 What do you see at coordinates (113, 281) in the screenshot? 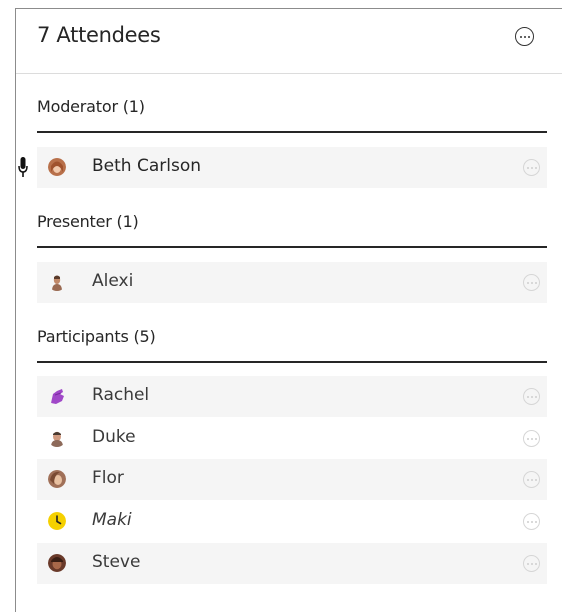
I see `attendee-name: Alexi` at bounding box center [113, 281].